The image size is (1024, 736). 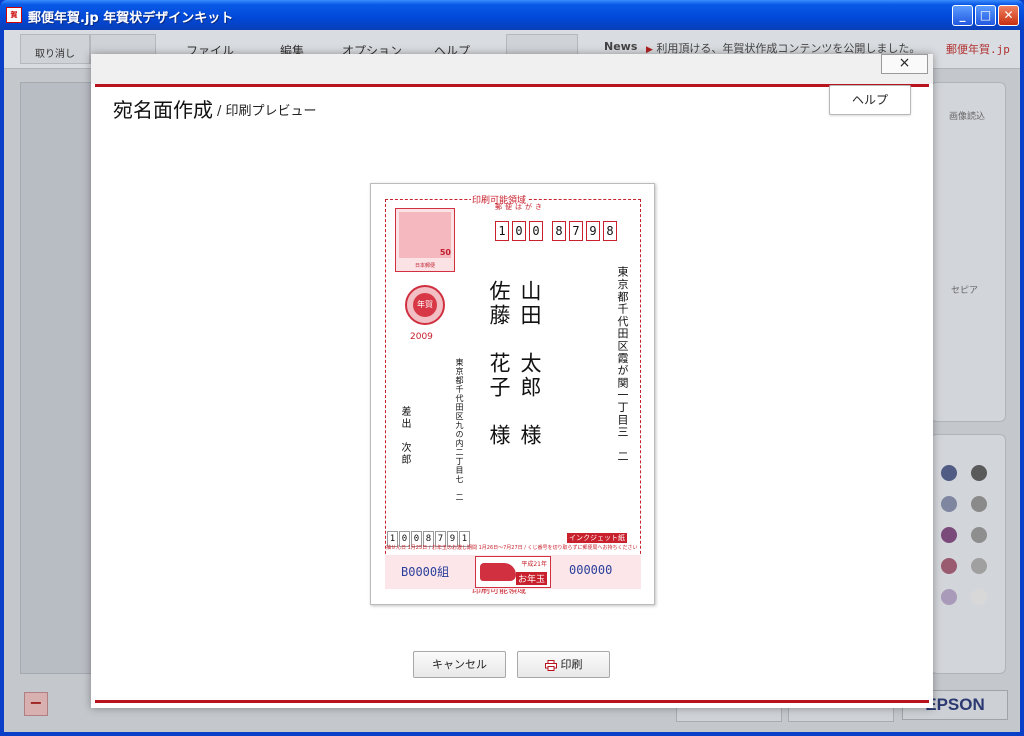 I want to click on otoshidama-mark: 平成21年 お年玉, so click(x=513, y=572).